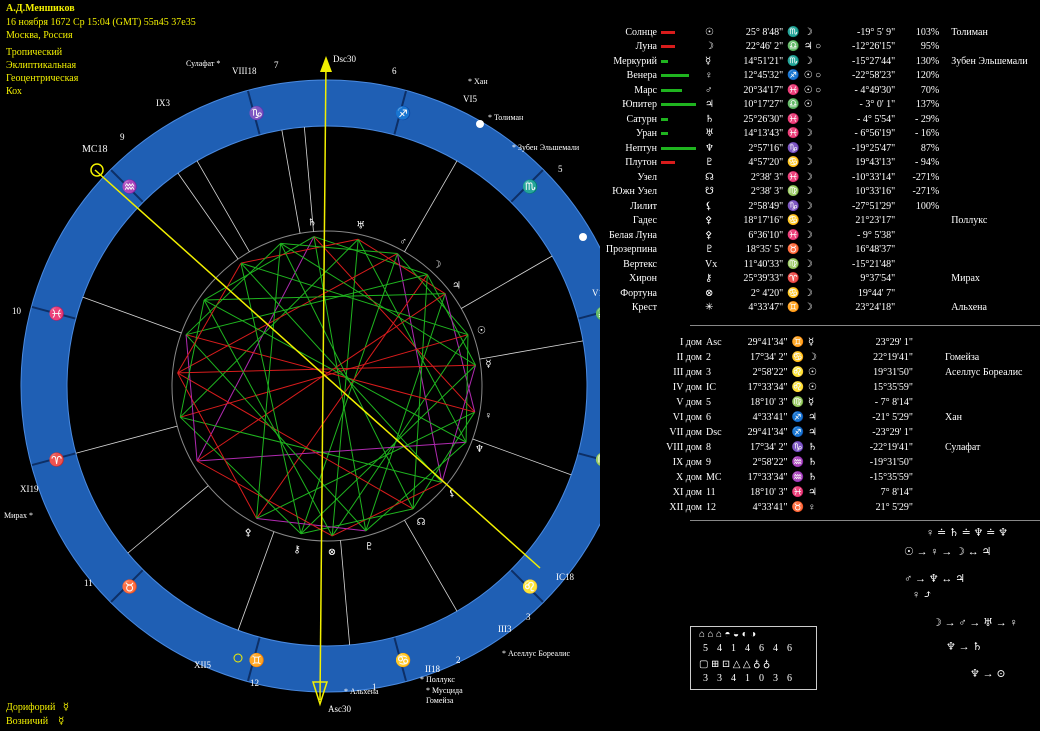 Image resolution: width=1040 pixels, height=731 pixels. I want to click on house-sign: ♊, so click(798, 342).